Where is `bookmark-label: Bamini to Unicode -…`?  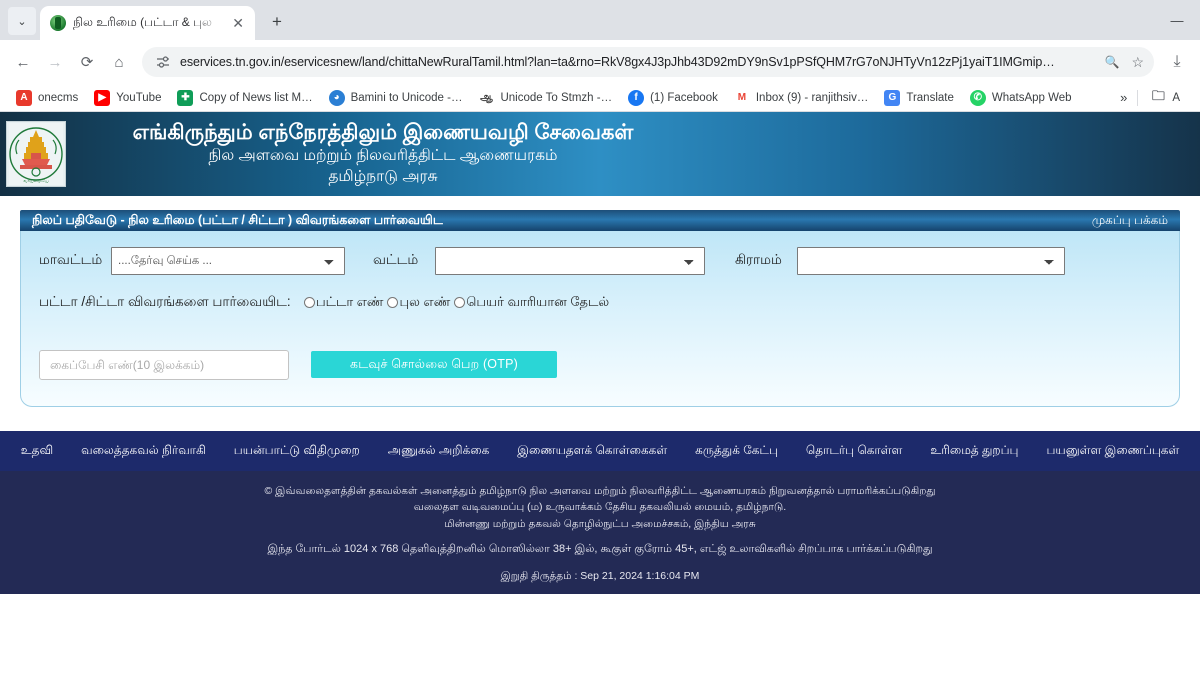 bookmark-label: Bamini to Unicode -… is located at coordinates (406, 97).